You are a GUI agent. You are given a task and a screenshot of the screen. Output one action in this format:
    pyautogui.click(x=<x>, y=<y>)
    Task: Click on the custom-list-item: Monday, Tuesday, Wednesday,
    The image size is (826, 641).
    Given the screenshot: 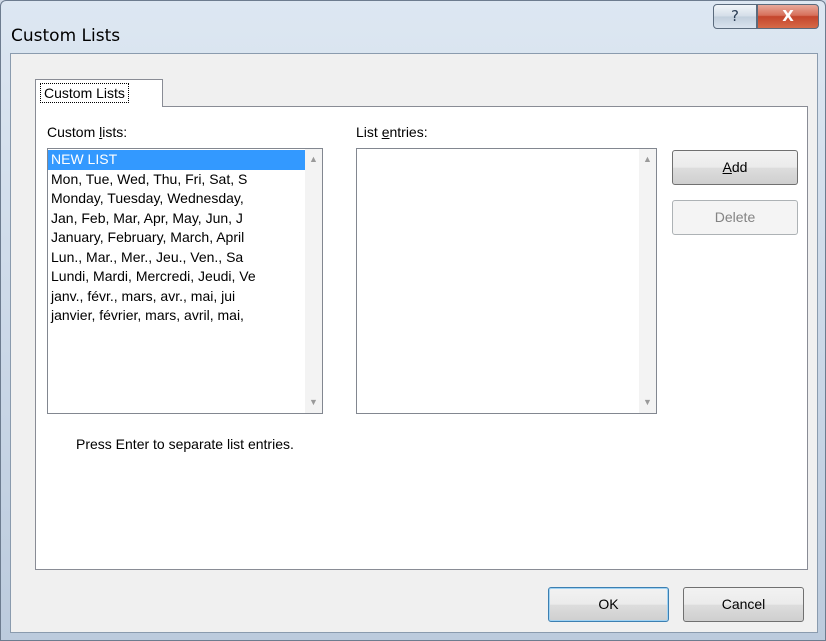 What is the action you would take?
    pyautogui.click(x=177, y=199)
    